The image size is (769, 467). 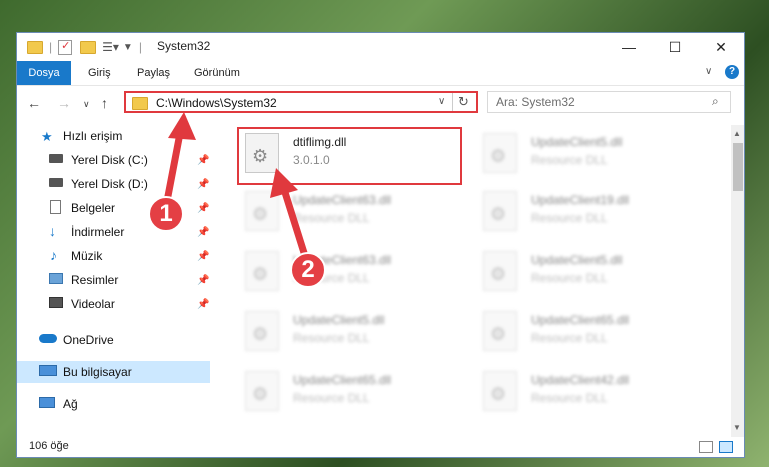 What do you see at coordinates (294, 221) in the screenshot?
I see `arrow-2-shaft` at bounding box center [294, 221].